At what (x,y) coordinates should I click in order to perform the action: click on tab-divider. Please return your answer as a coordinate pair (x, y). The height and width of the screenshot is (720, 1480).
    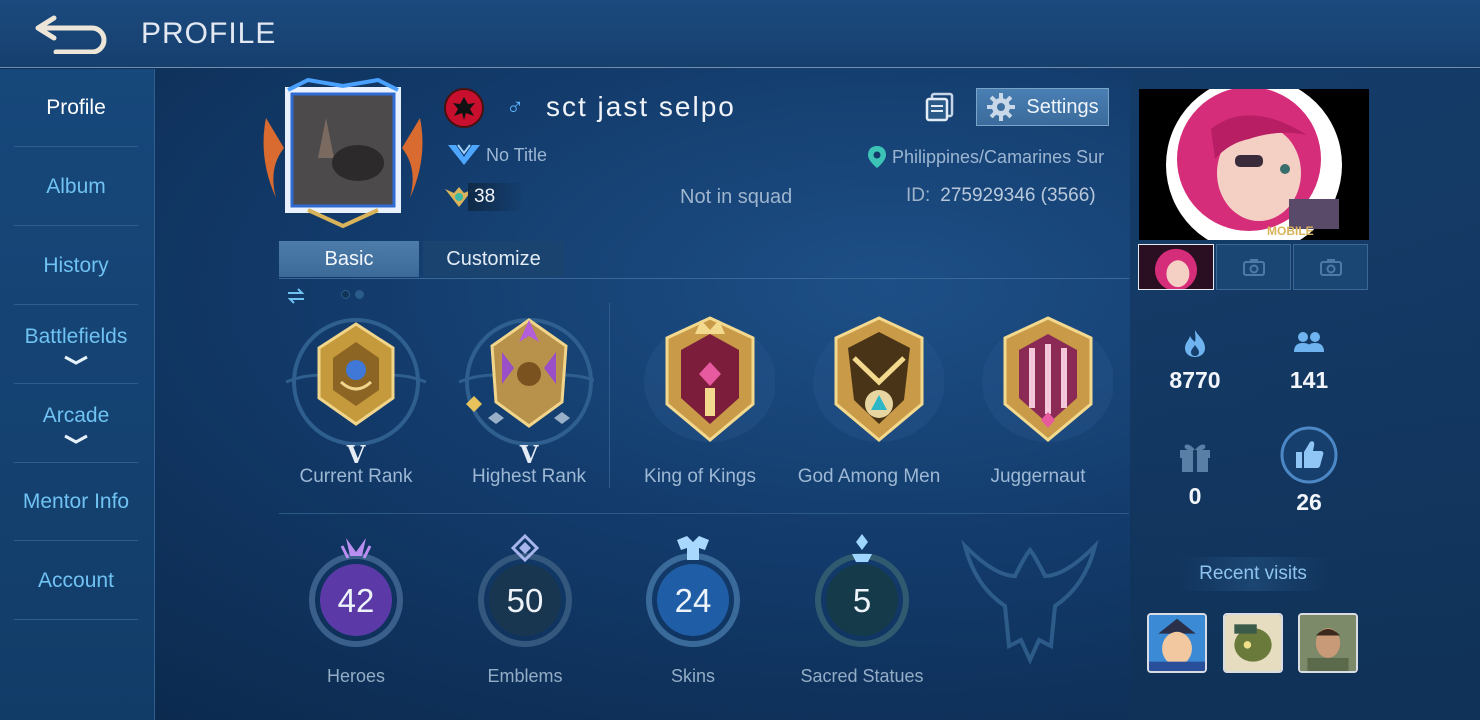
    Looking at the image, I should click on (704, 278).